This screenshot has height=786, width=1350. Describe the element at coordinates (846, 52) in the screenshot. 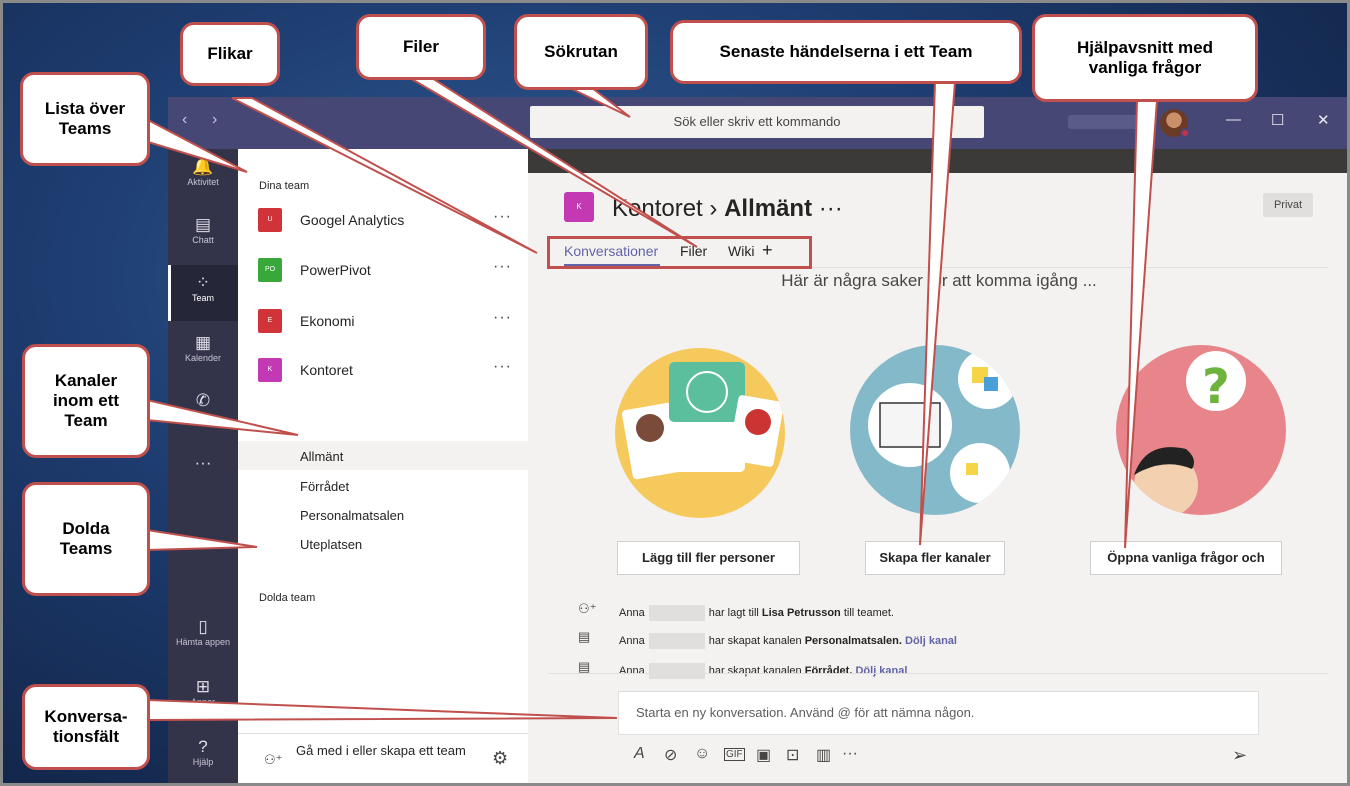

I see `callout-senaste: Senaste händelserna i ett Team` at that location.